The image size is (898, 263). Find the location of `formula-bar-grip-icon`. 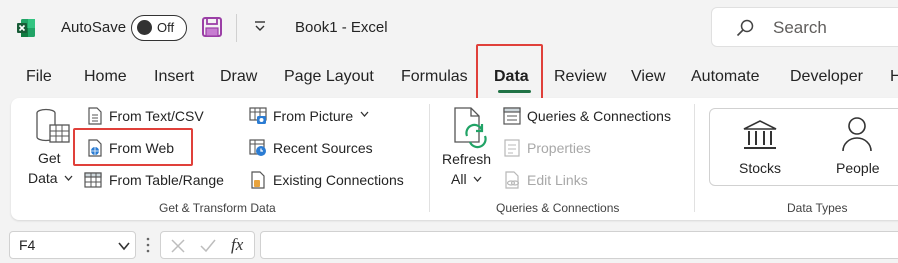

formula-bar-grip-icon is located at coordinates (148, 245).